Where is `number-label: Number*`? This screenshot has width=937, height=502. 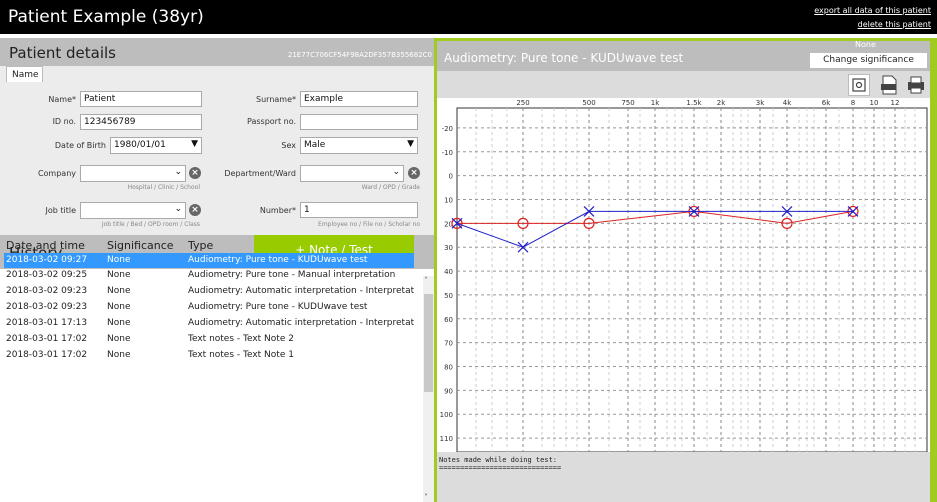 number-label: Number* is located at coordinates (277, 210).